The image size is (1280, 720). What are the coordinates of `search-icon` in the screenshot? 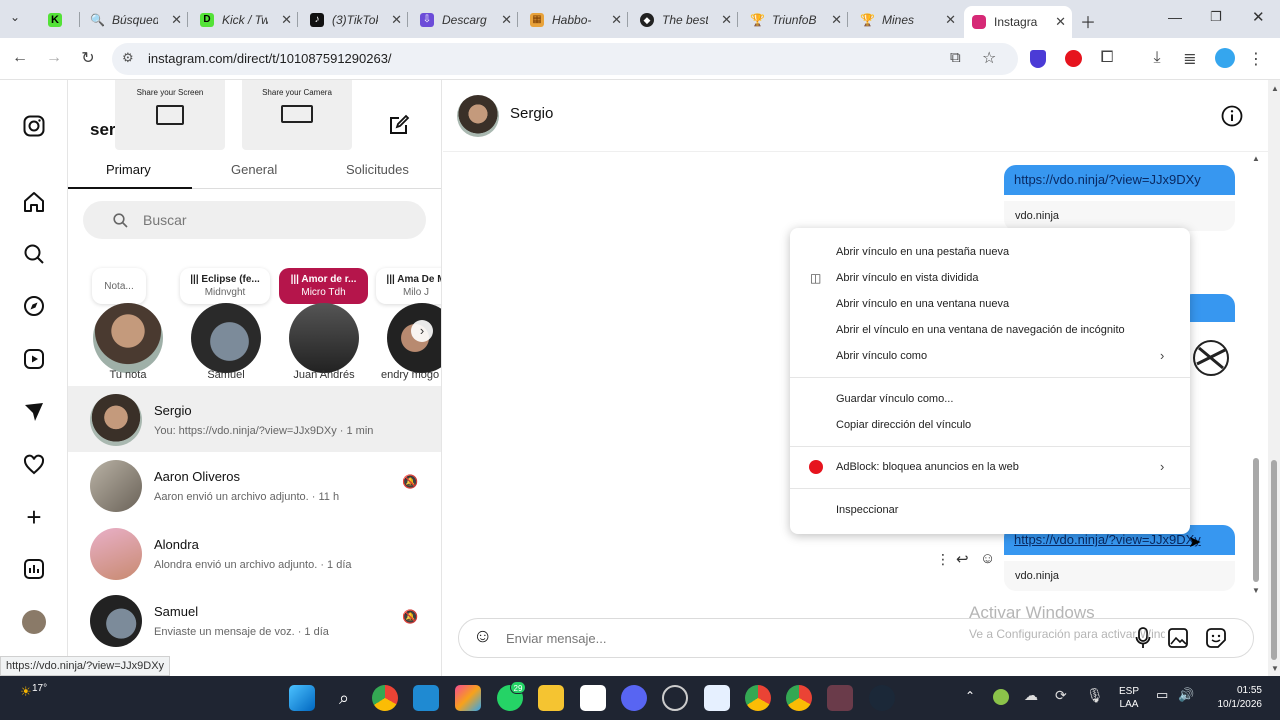 It's located at (34, 254).